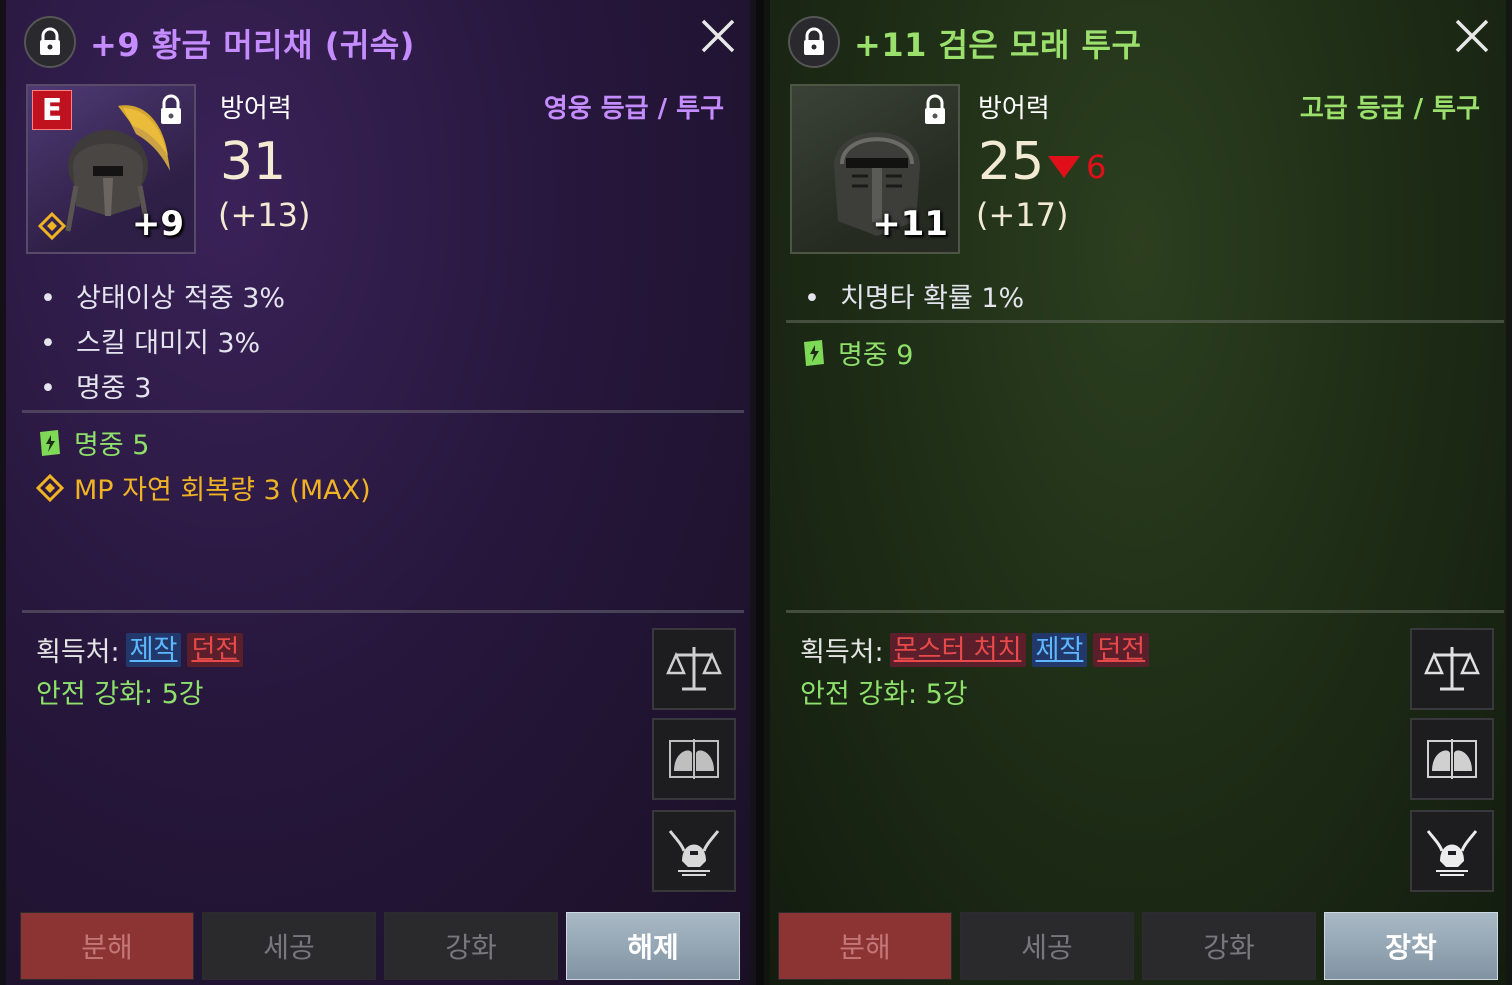 This screenshot has width=1512, height=985. What do you see at coordinates (998, 45) in the screenshot?
I see `item-title: +11 검은 모래 투구` at bounding box center [998, 45].